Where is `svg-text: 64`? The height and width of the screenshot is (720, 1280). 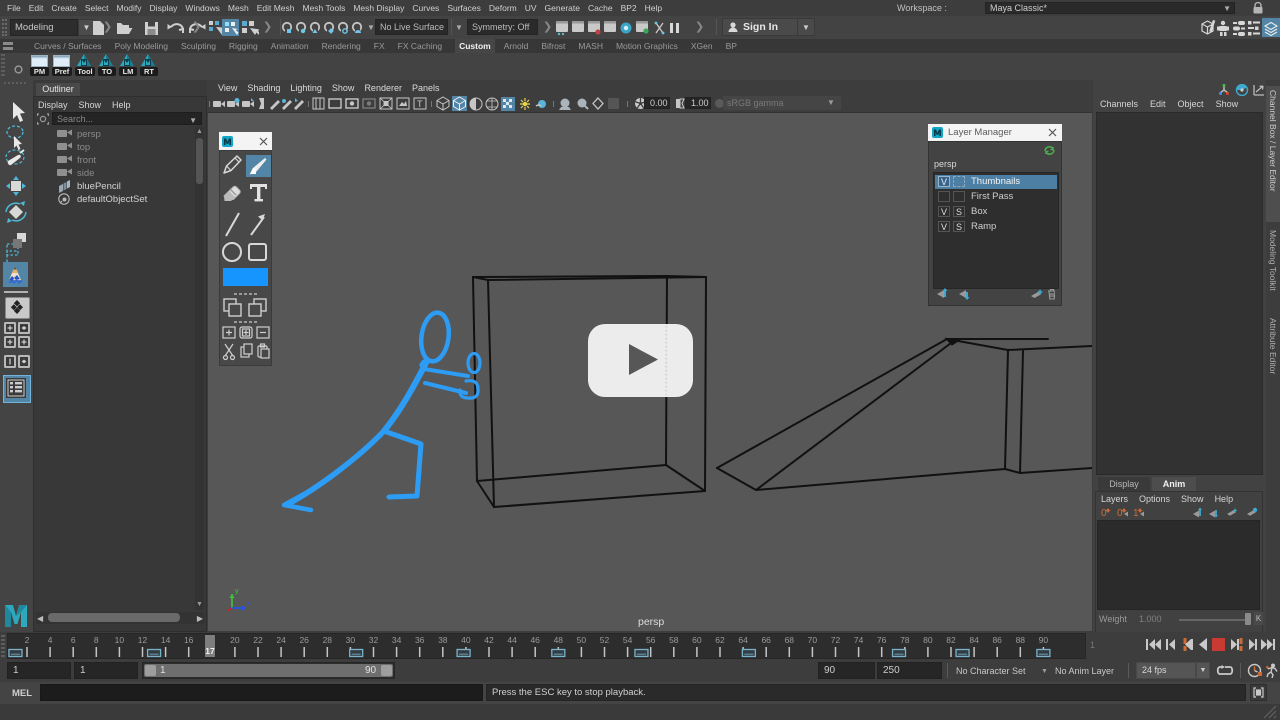 svg-text: 64 is located at coordinates (743, 640).